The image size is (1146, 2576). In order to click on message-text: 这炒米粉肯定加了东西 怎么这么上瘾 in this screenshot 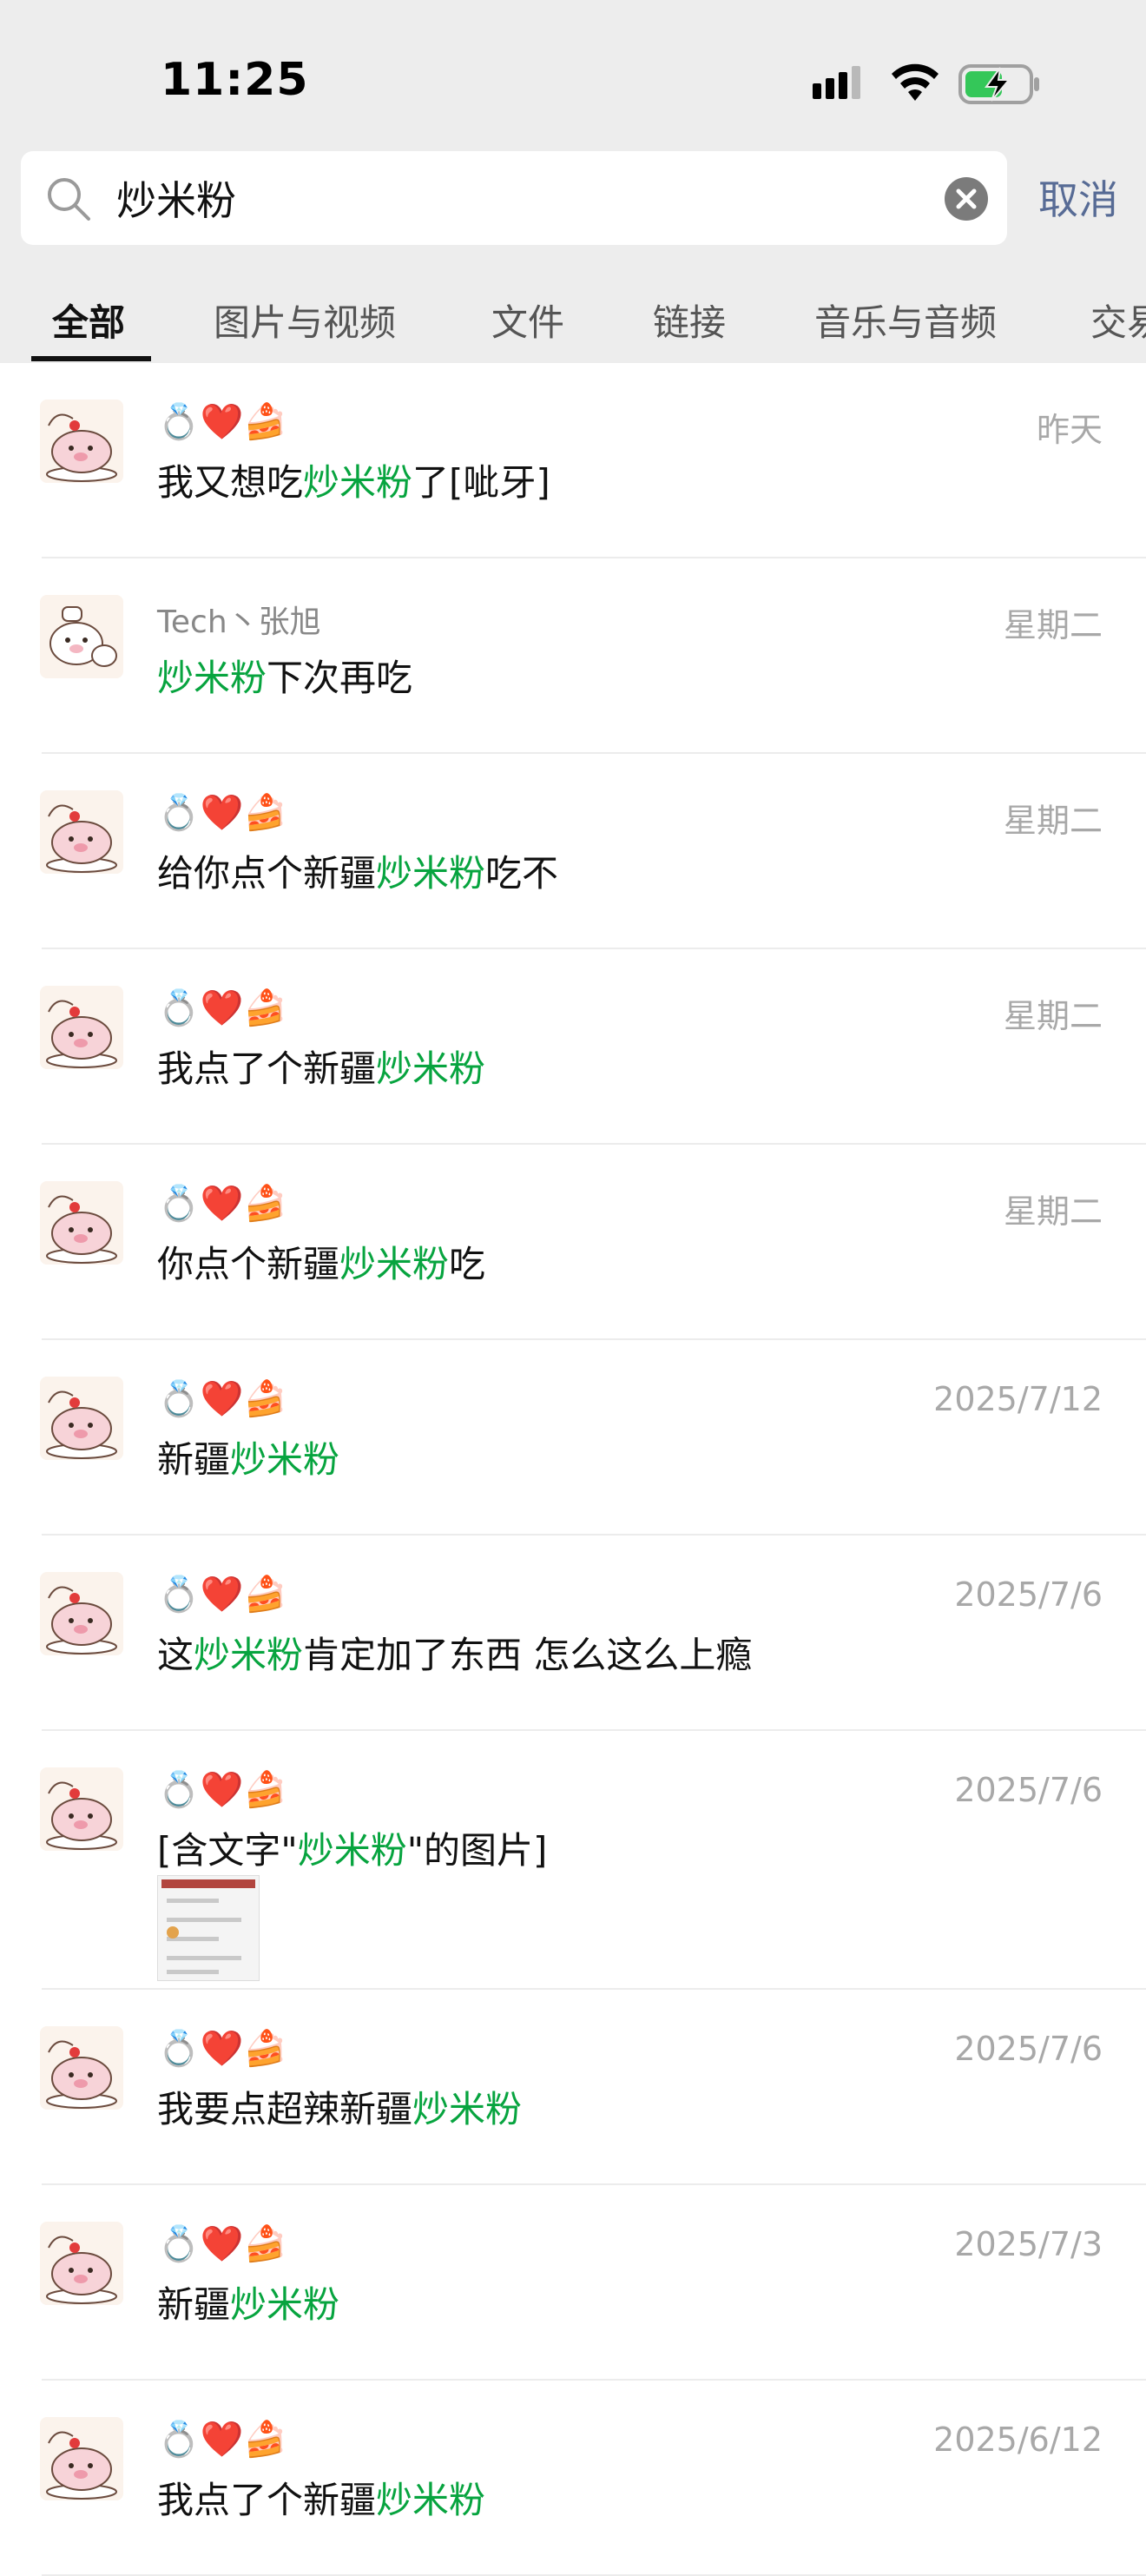, I will do `click(455, 1653)`.